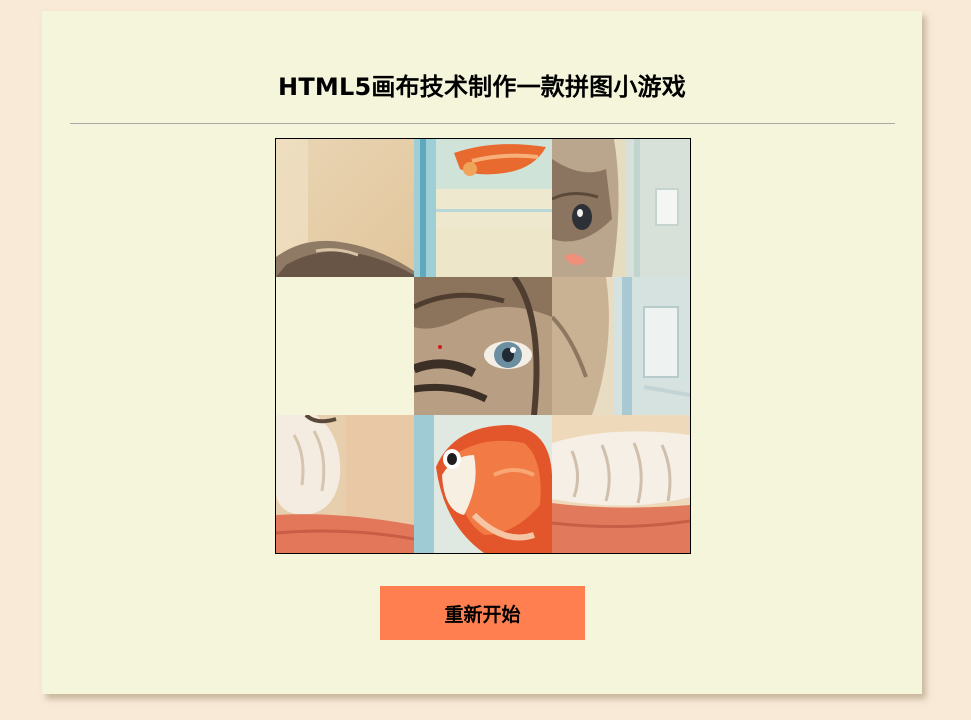 This screenshot has width=971, height=720. What do you see at coordinates (345, 208) in the screenshot?
I see `puzzle-tile-r1c1` at bounding box center [345, 208].